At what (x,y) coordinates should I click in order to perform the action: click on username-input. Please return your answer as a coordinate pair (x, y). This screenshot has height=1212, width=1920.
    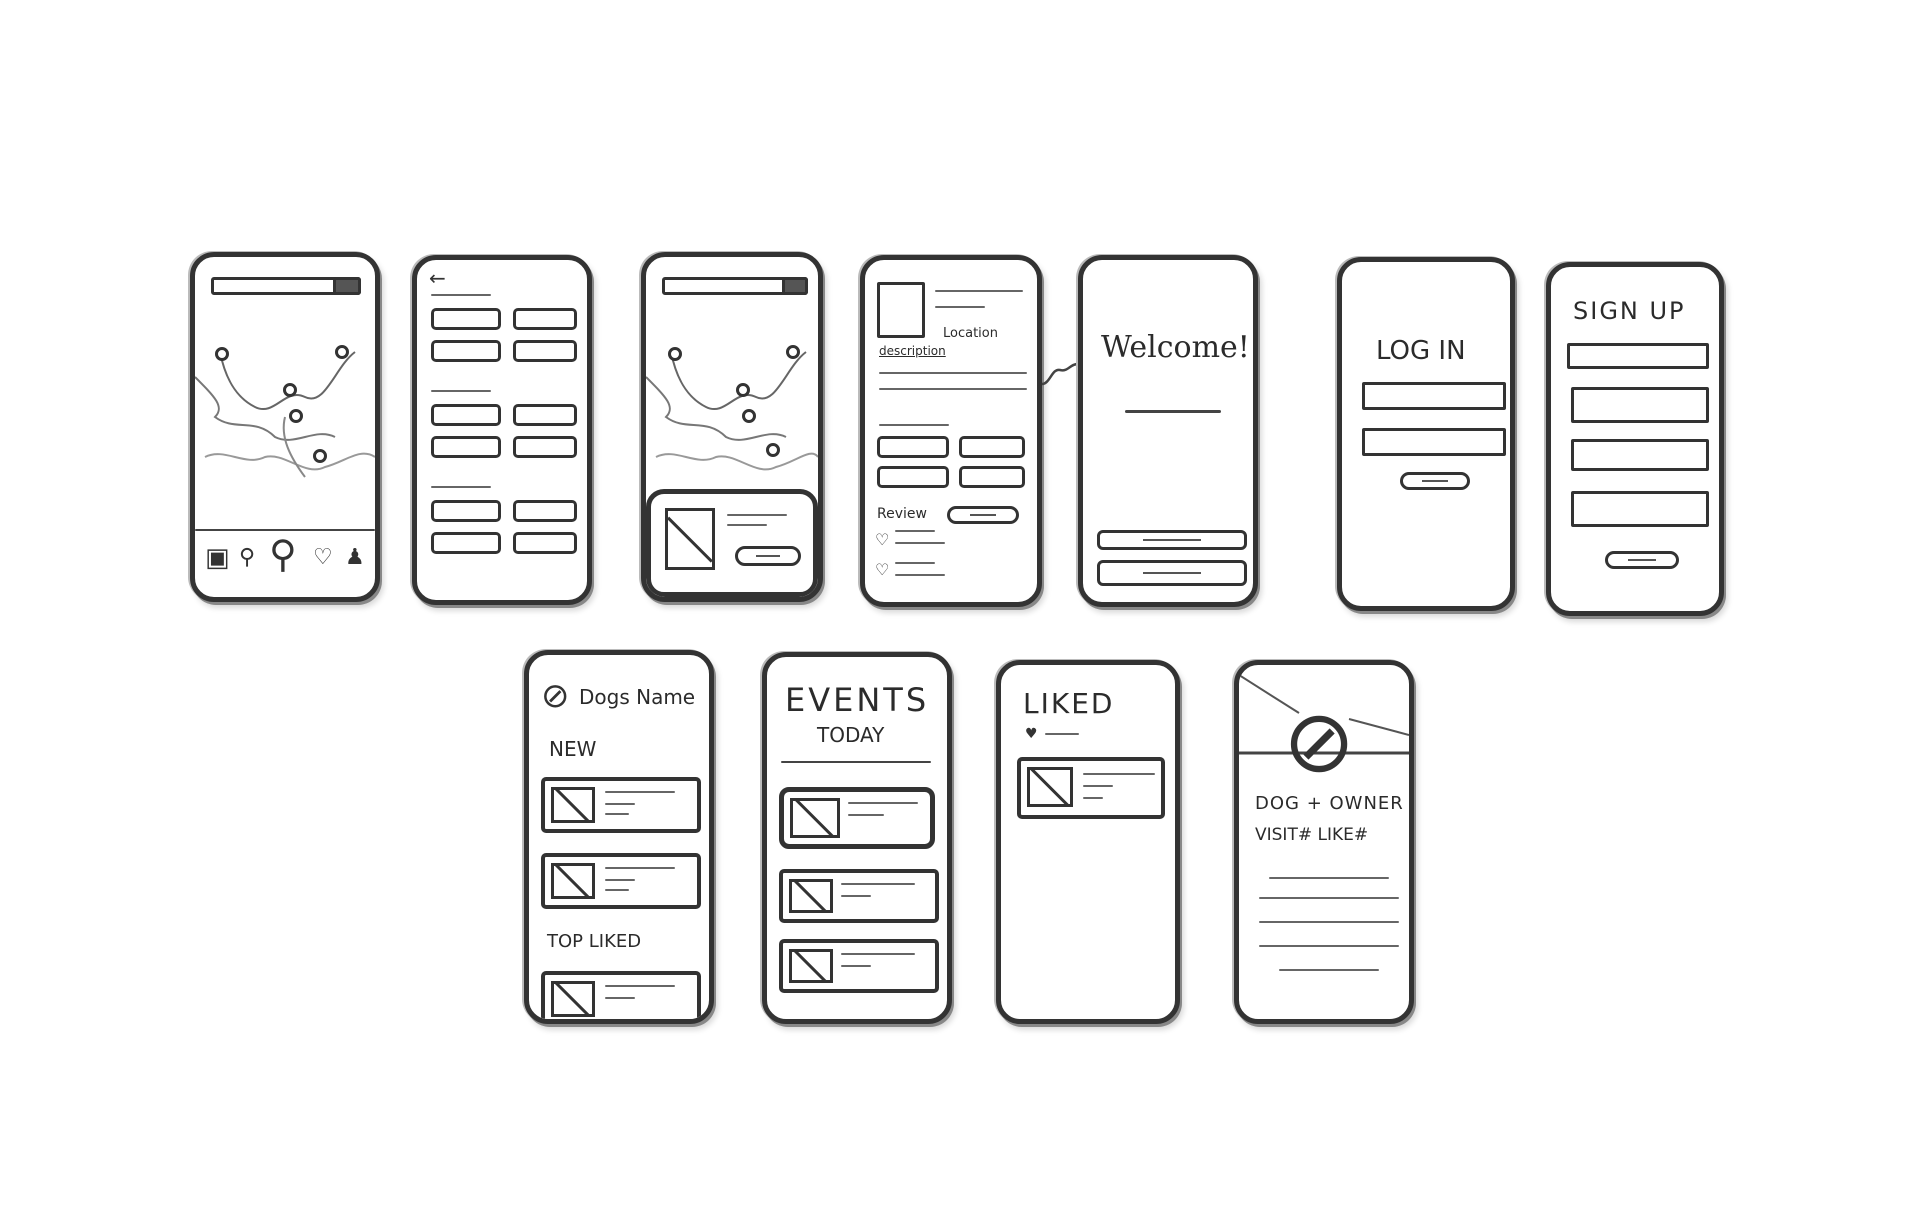
    Looking at the image, I should click on (1434, 396).